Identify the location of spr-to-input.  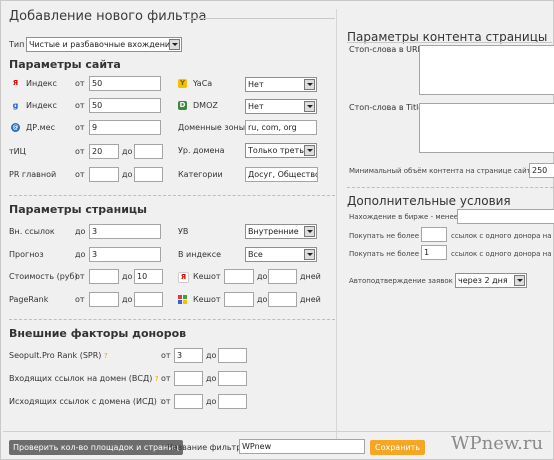
(232, 355).